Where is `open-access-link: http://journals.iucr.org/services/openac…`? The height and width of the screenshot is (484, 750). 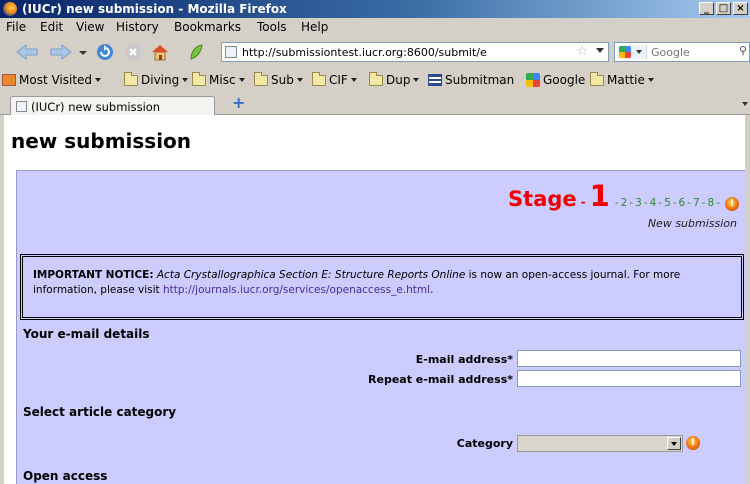
open-access-link: http://journals.iucr.org/services/openac… is located at coordinates (296, 290).